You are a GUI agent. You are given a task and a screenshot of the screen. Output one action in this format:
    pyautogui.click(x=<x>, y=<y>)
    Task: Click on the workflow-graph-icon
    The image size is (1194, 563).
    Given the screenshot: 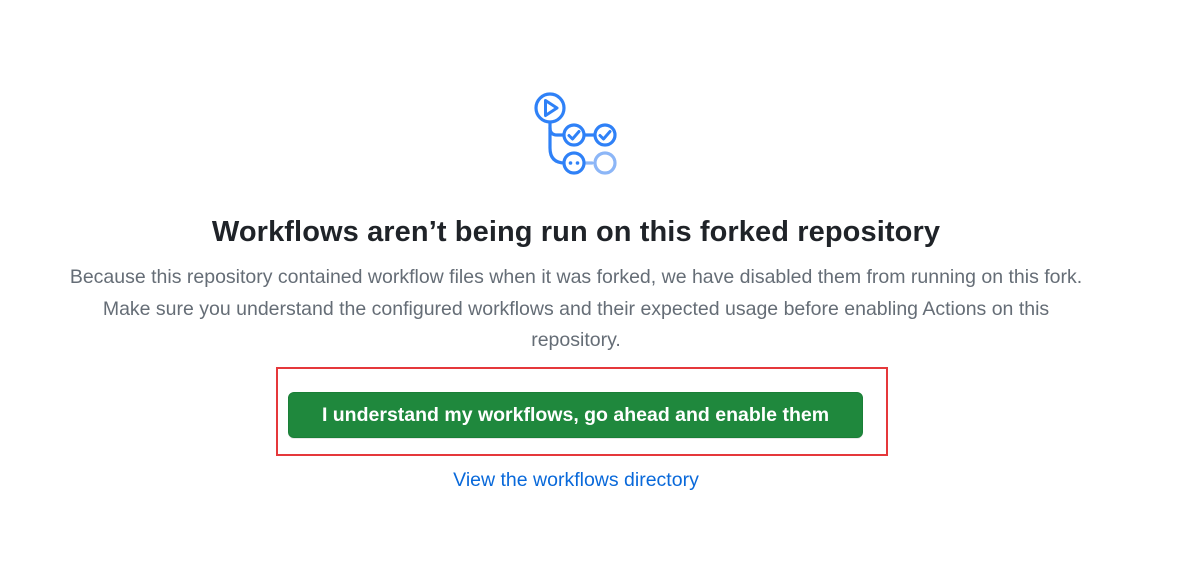 What is the action you would take?
    pyautogui.click(x=575, y=133)
    